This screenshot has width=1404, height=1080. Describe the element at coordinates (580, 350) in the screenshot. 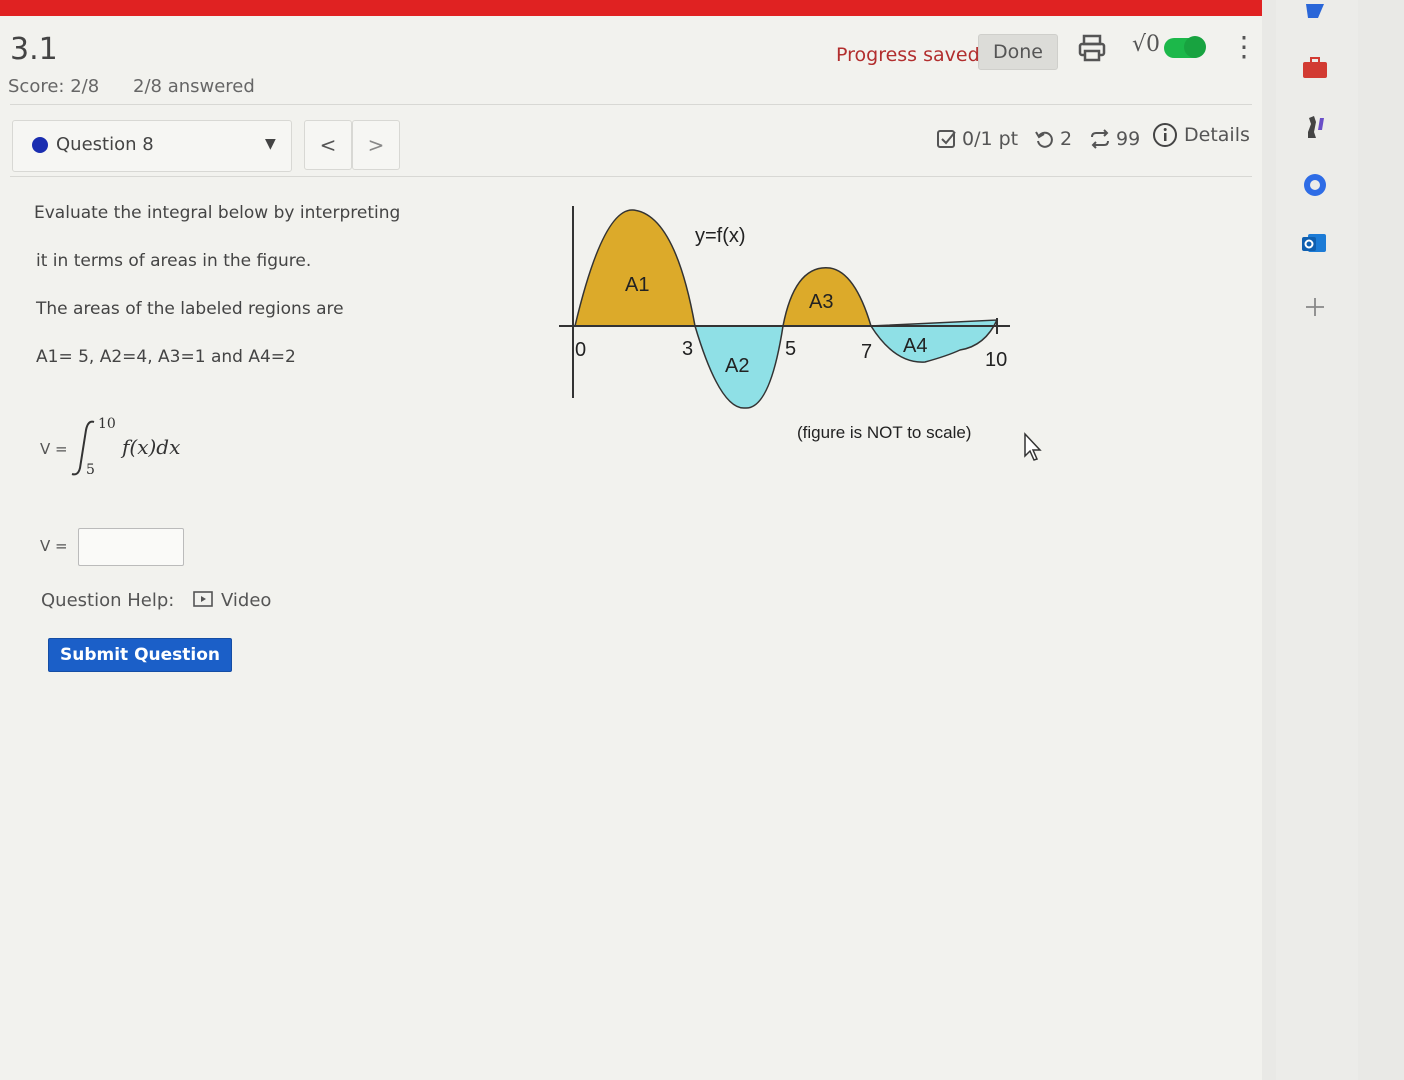

I see `x-tick-label: 0` at that location.